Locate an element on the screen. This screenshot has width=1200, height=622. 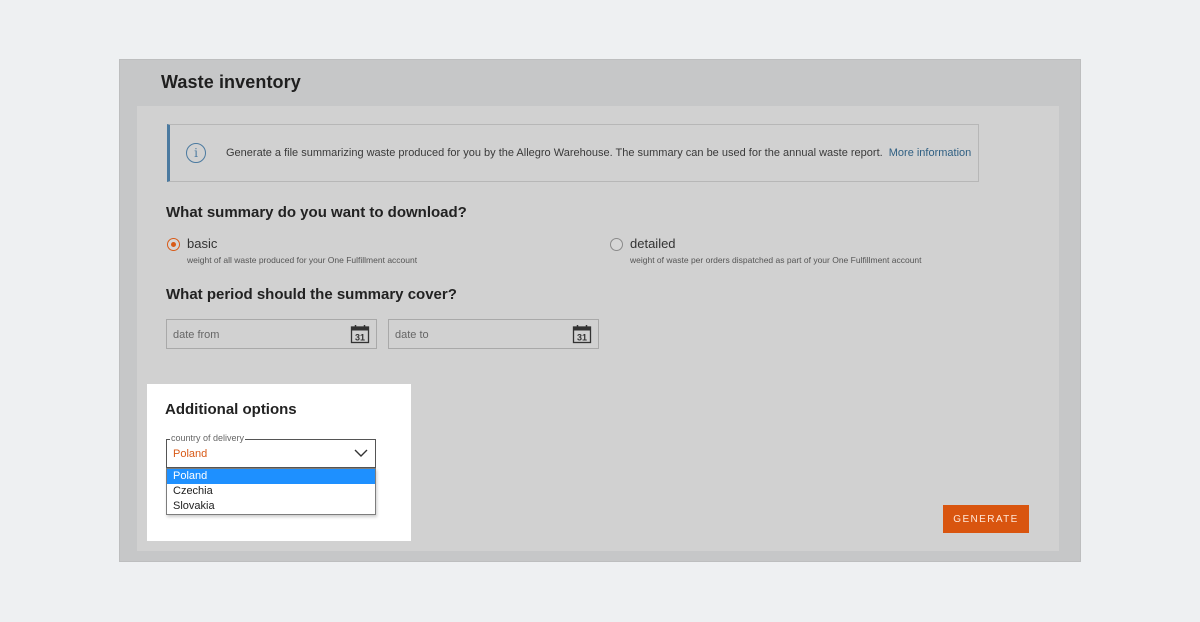
date-from-placeholder: date from is located at coordinates (196, 335).